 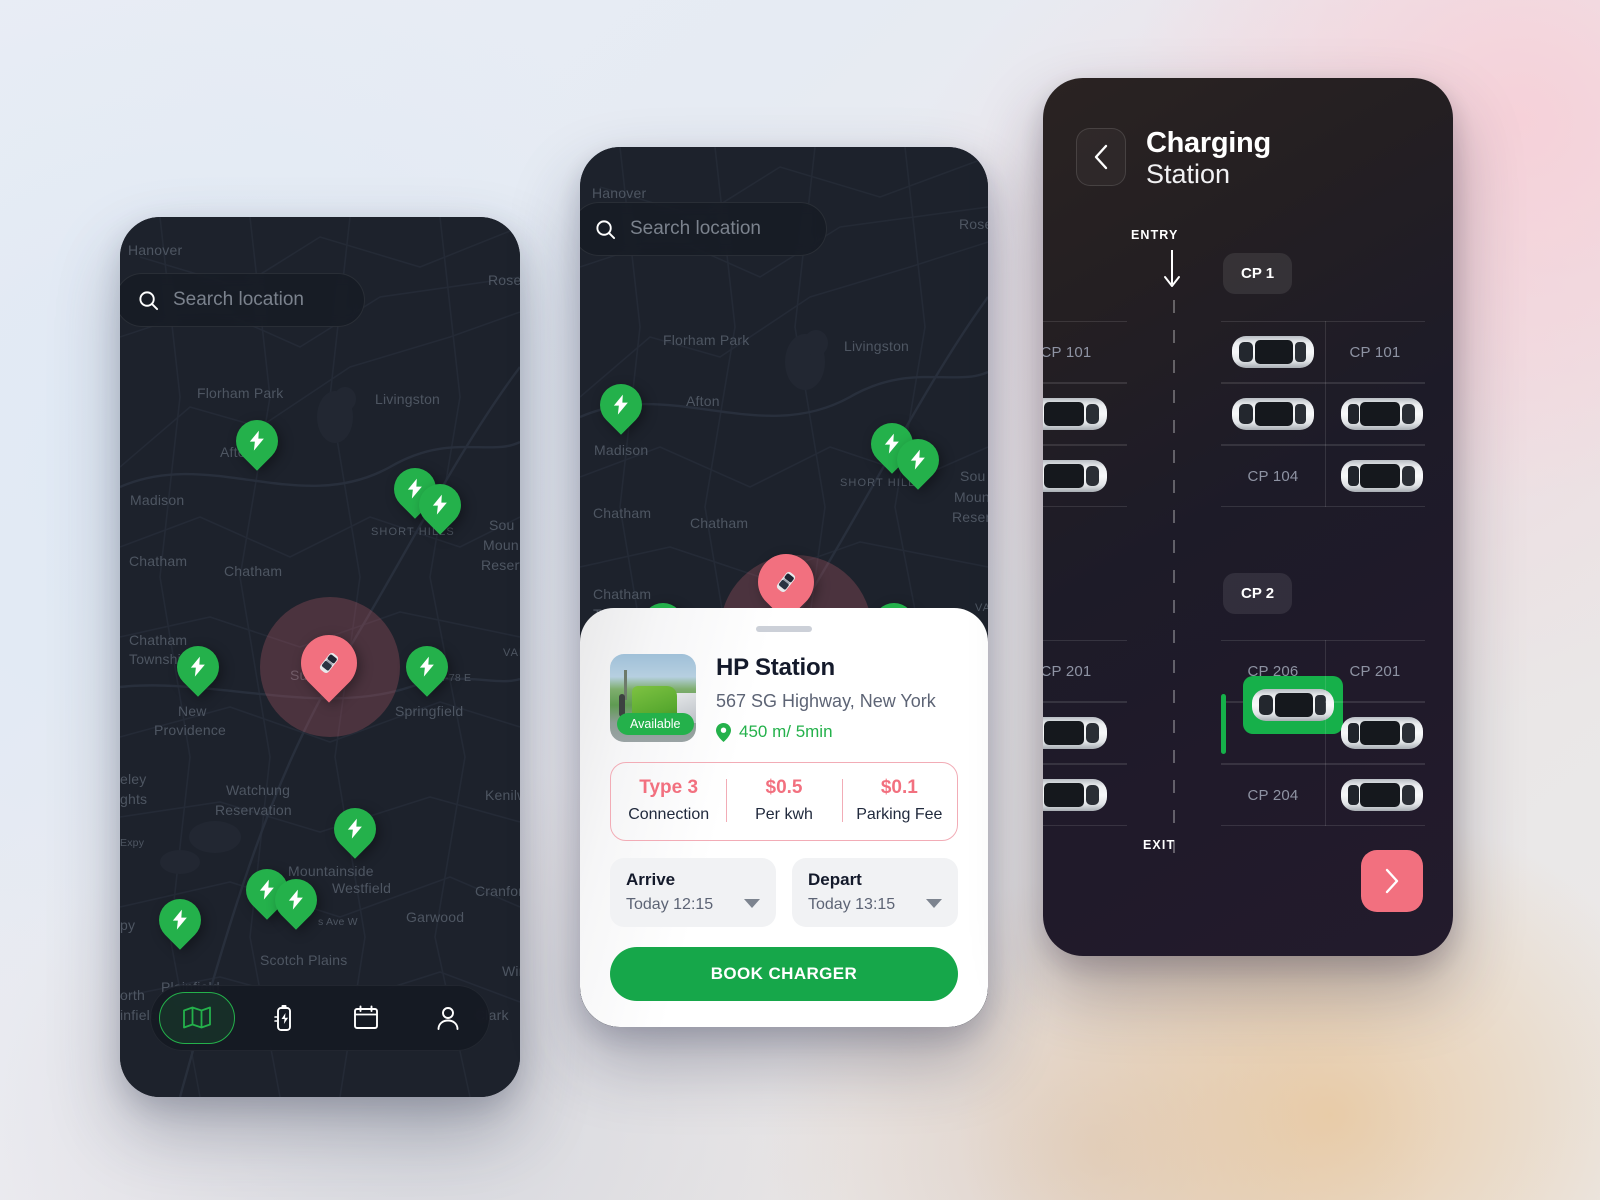 I want to click on back-button, so click(x=1101, y=157).